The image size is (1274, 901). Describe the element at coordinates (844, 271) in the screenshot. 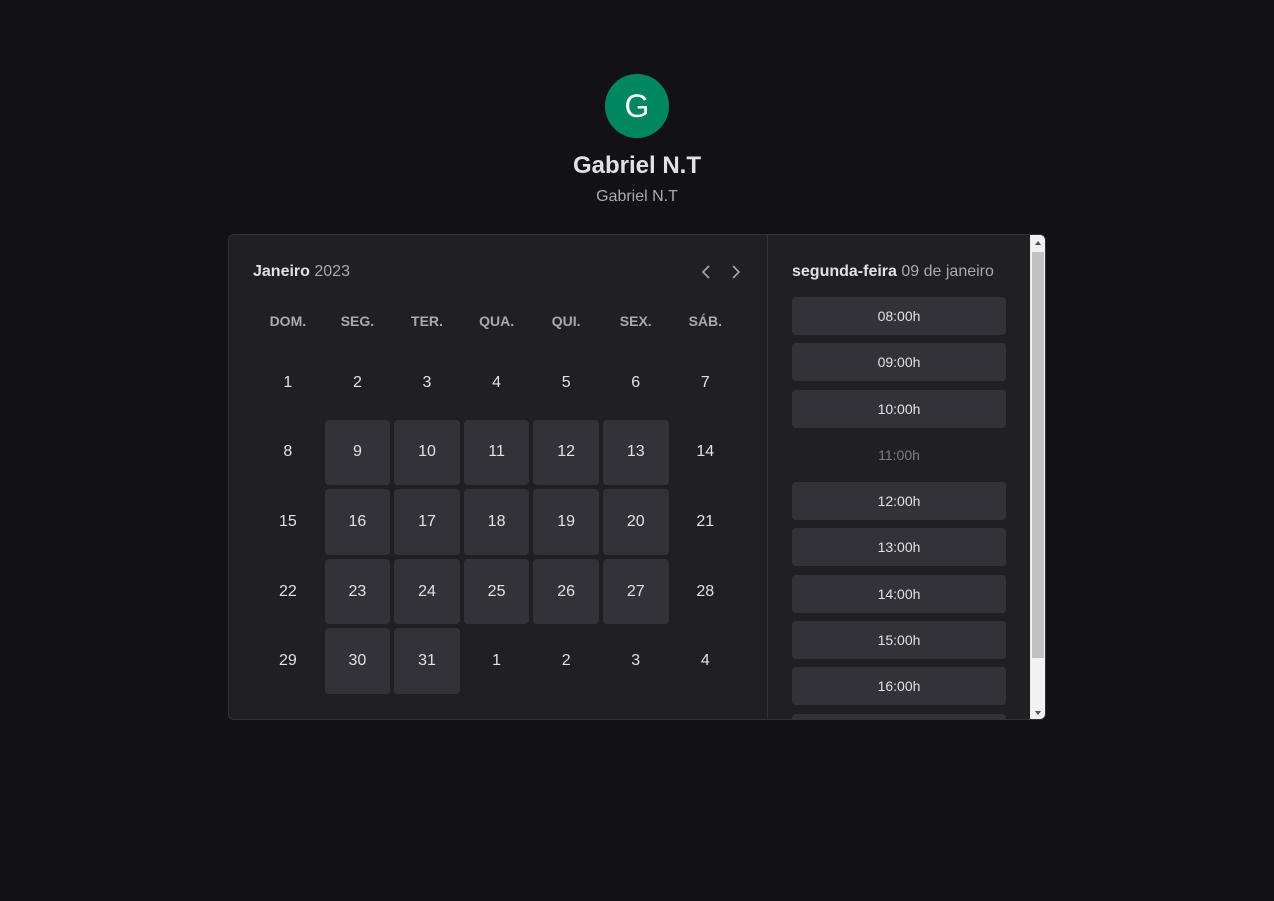

I see `selected-weekday: segunda-feira` at that location.